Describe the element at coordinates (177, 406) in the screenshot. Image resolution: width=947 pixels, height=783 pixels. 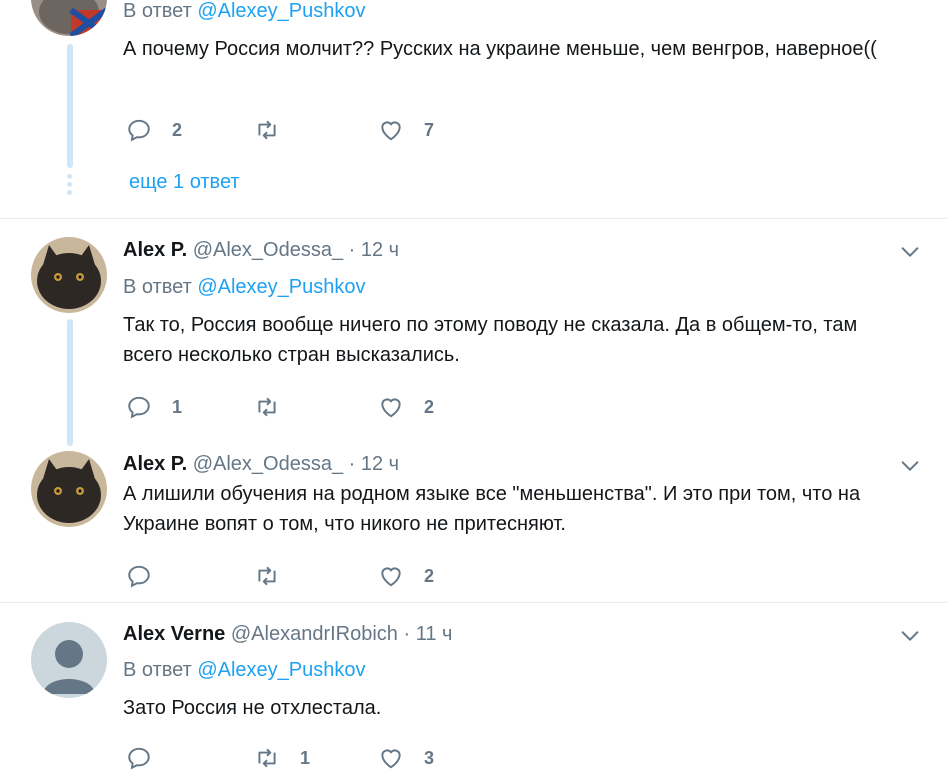
I see `reply-count: 1` at that location.